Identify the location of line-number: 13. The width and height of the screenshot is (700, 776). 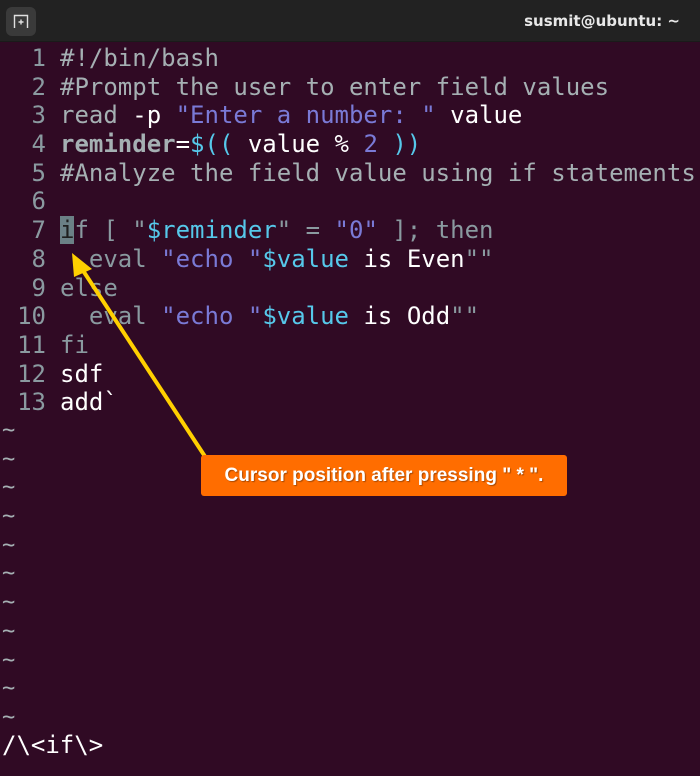
(31, 402).